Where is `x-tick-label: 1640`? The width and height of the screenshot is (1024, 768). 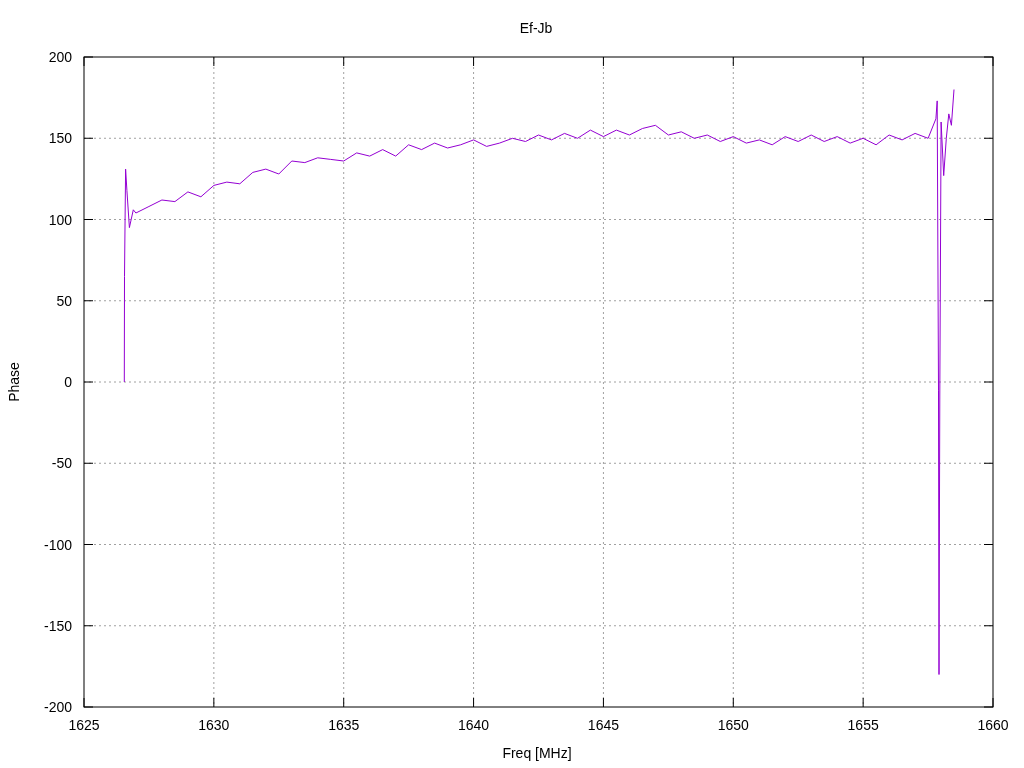
x-tick-label: 1640 is located at coordinates (474, 725).